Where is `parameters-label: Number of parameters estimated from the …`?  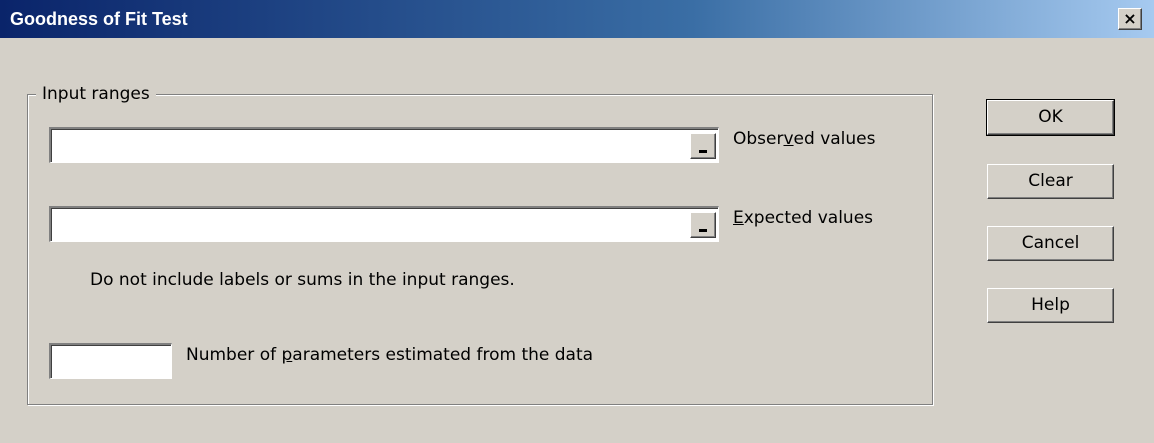
parameters-label: Number of parameters estimated from the … is located at coordinates (390, 355).